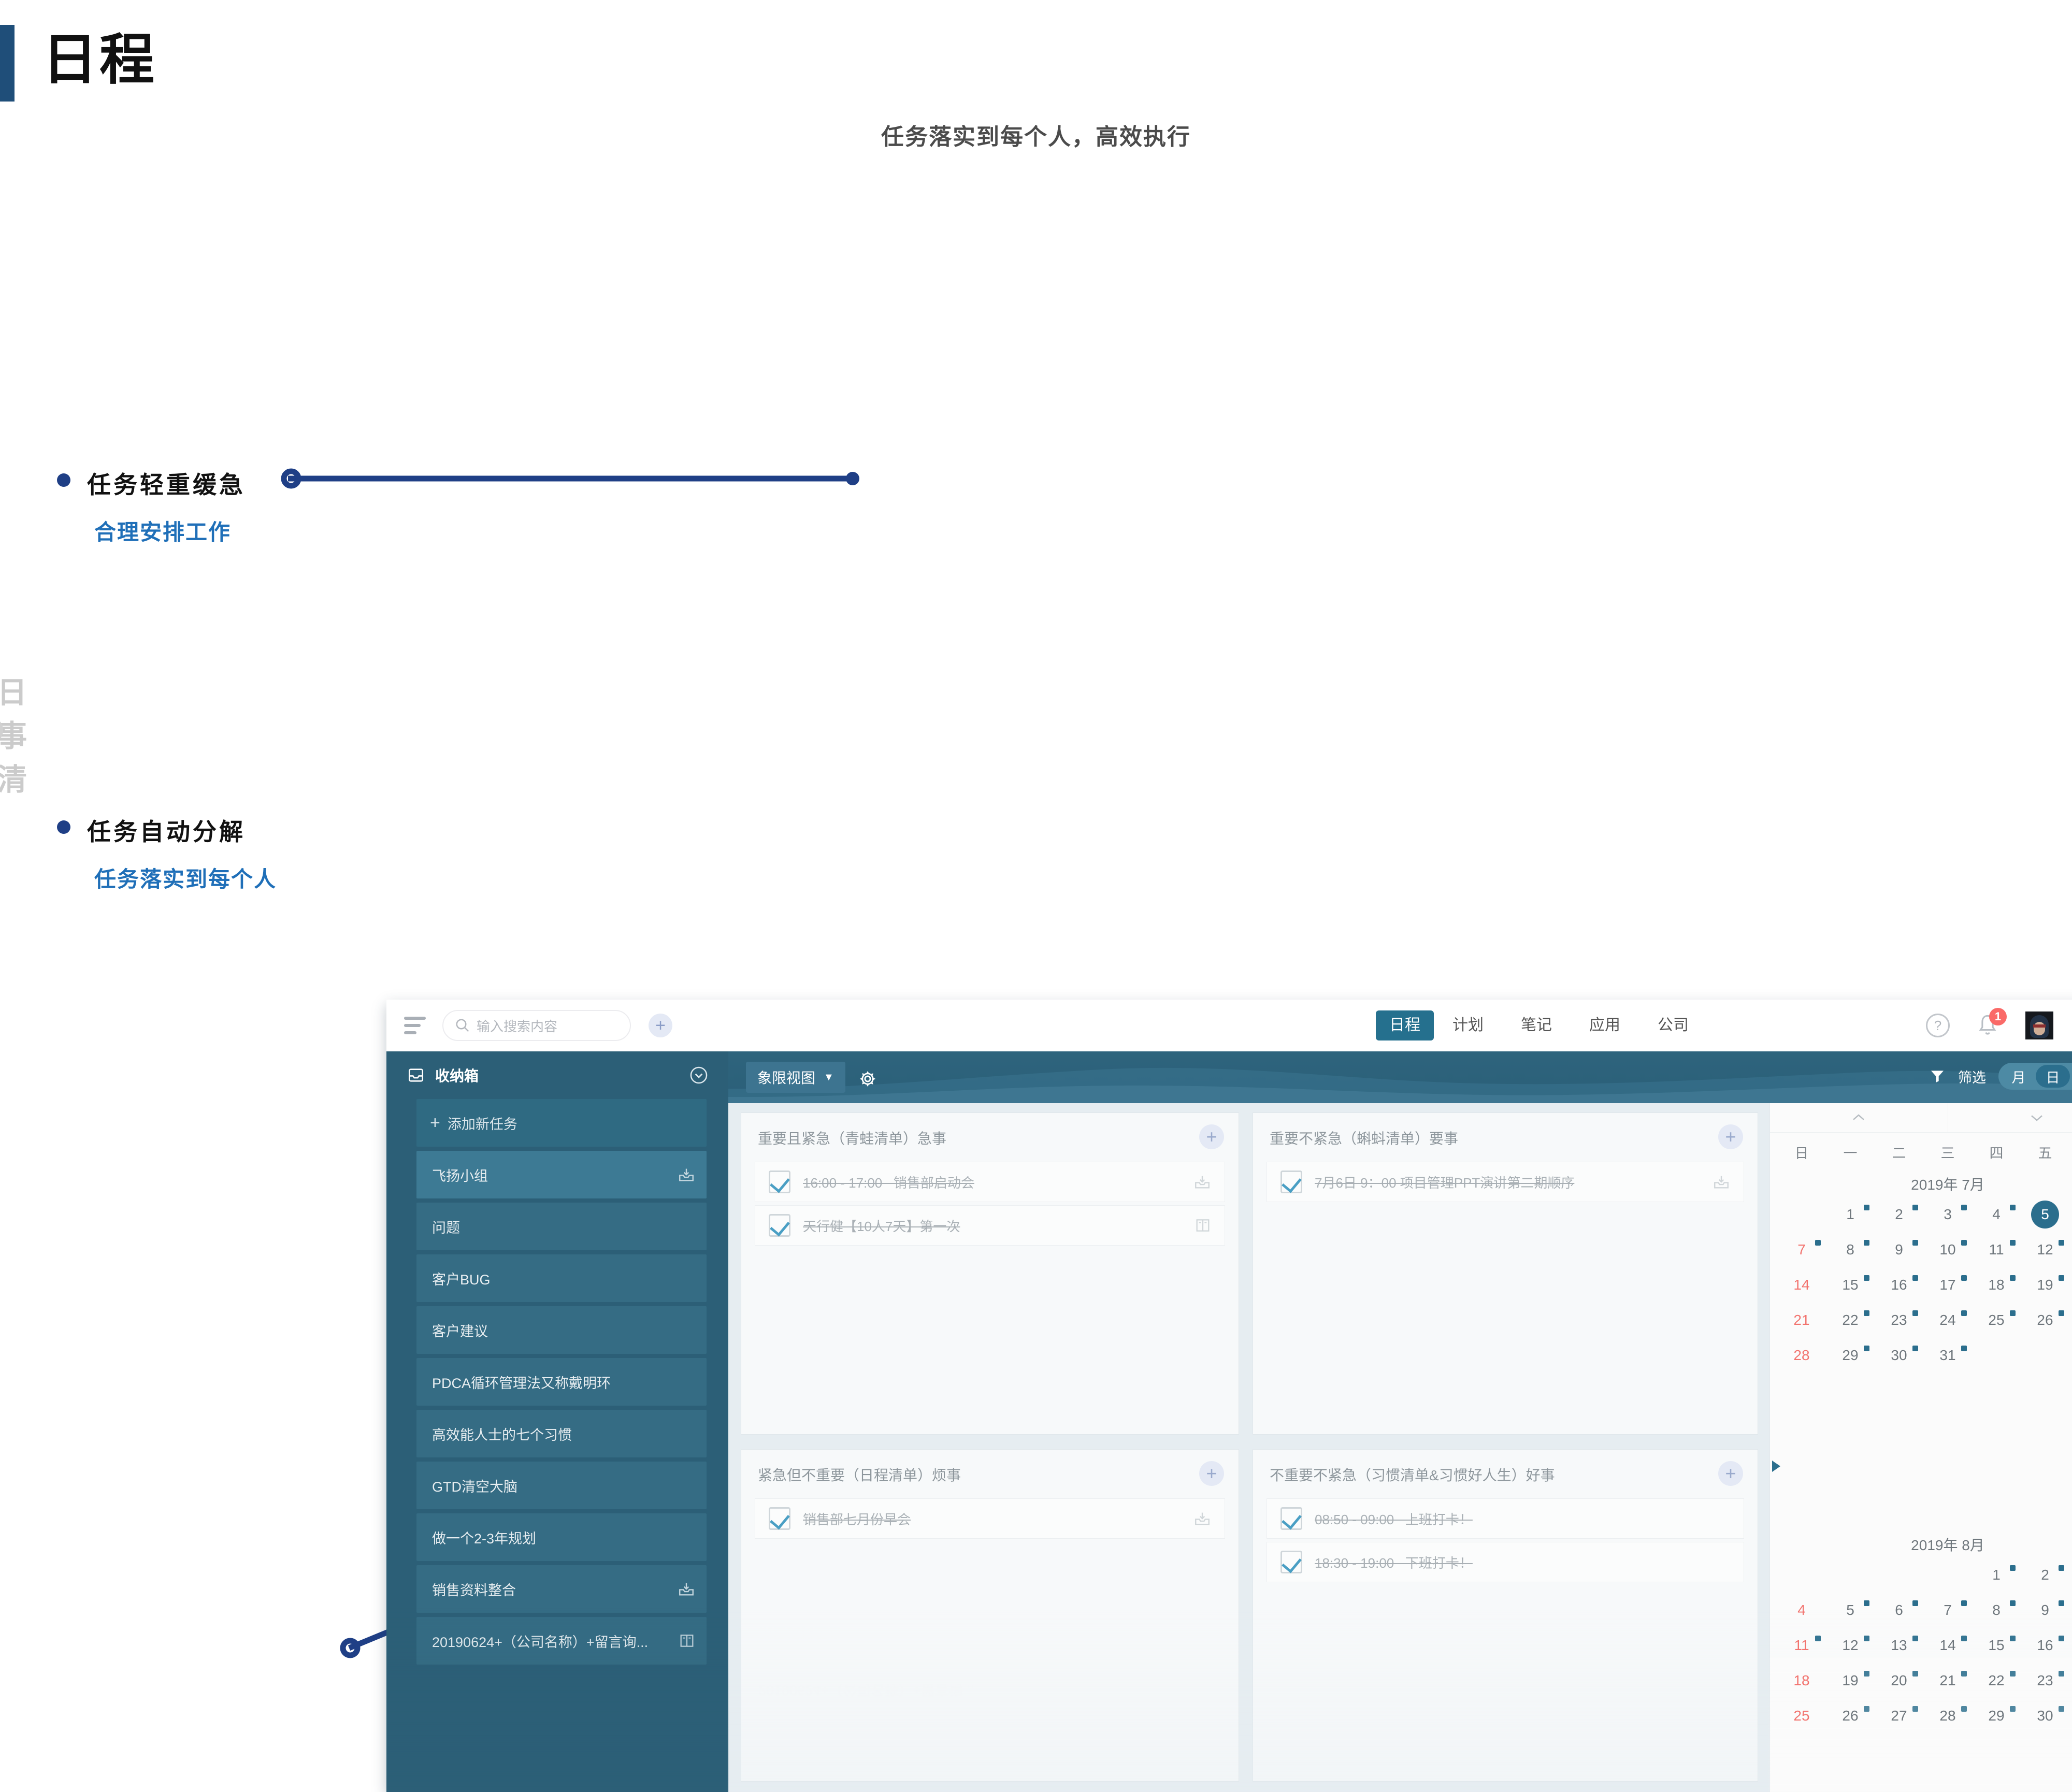 The image size is (2072, 1792). I want to click on calendar-day: 29, so click(1850, 1355).